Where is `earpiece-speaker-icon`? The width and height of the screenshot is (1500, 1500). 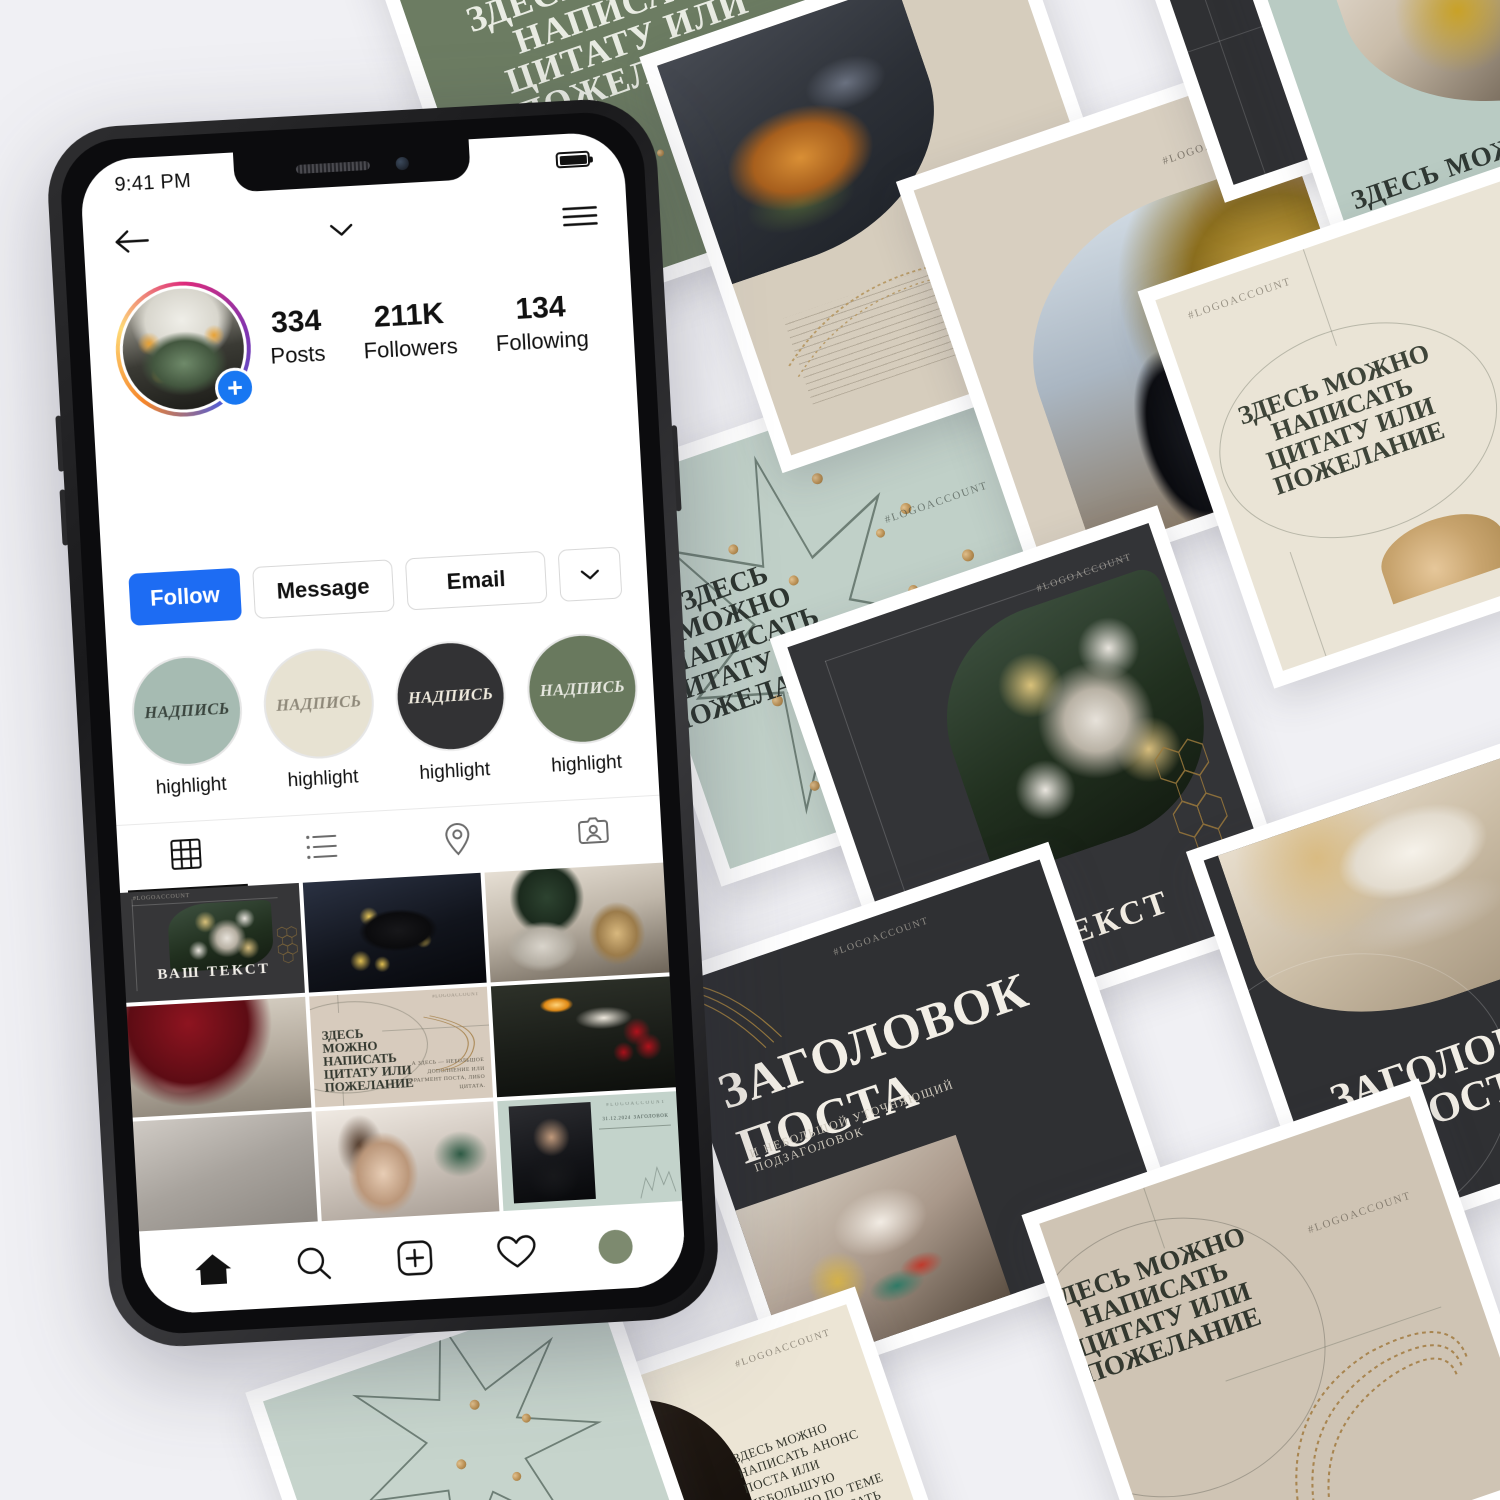
earpiece-speaker-icon is located at coordinates (332, 167).